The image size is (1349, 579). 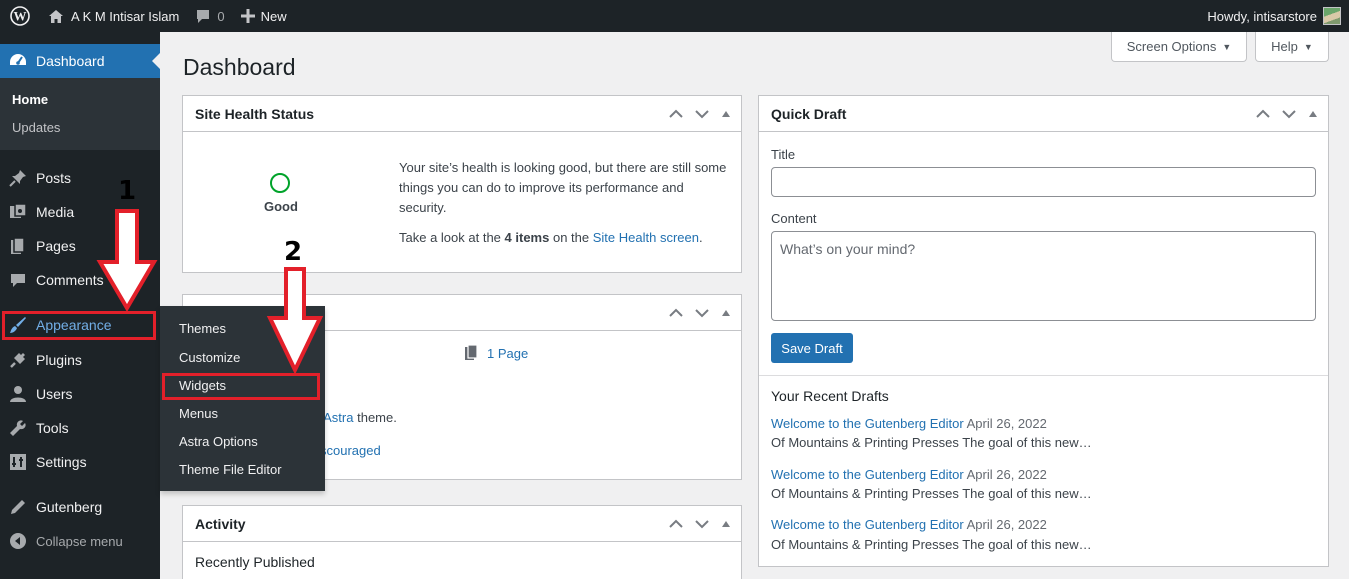 What do you see at coordinates (18, 541) in the screenshot?
I see `collapse-arrow-icon` at bounding box center [18, 541].